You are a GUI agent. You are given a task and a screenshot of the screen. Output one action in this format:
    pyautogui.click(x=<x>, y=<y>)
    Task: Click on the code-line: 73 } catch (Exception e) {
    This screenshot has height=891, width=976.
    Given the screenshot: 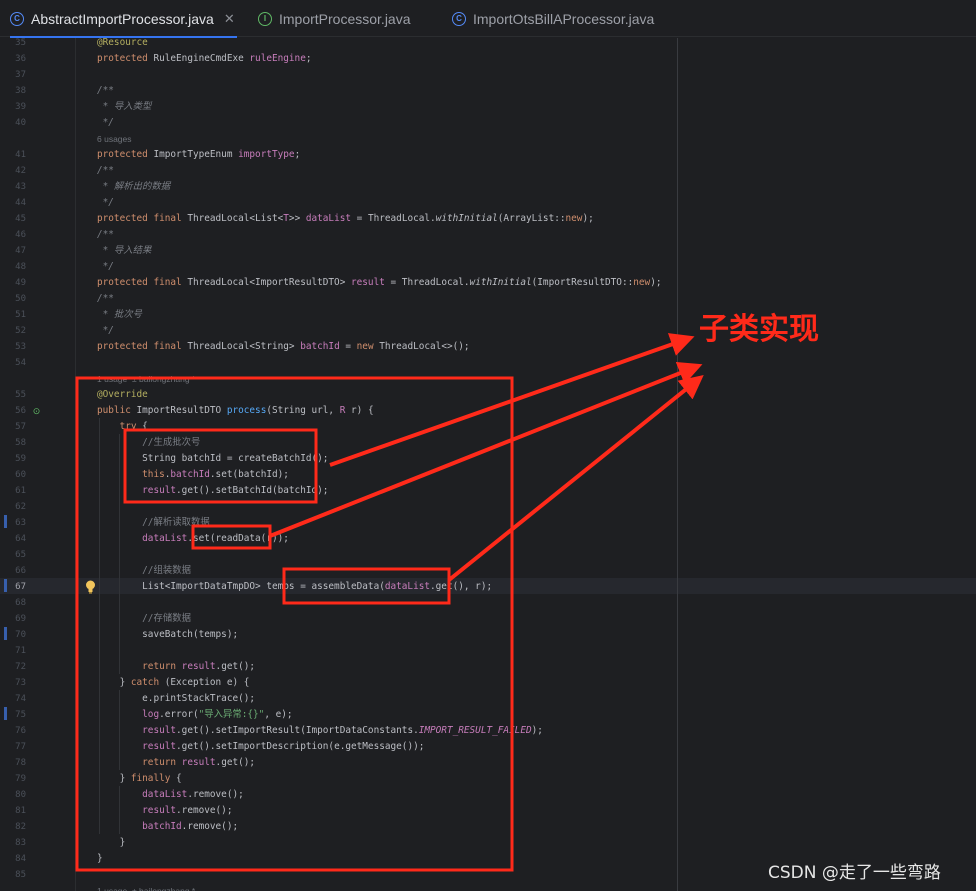 What is the action you would take?
    pyautogui.click(x=488, y=683)
    